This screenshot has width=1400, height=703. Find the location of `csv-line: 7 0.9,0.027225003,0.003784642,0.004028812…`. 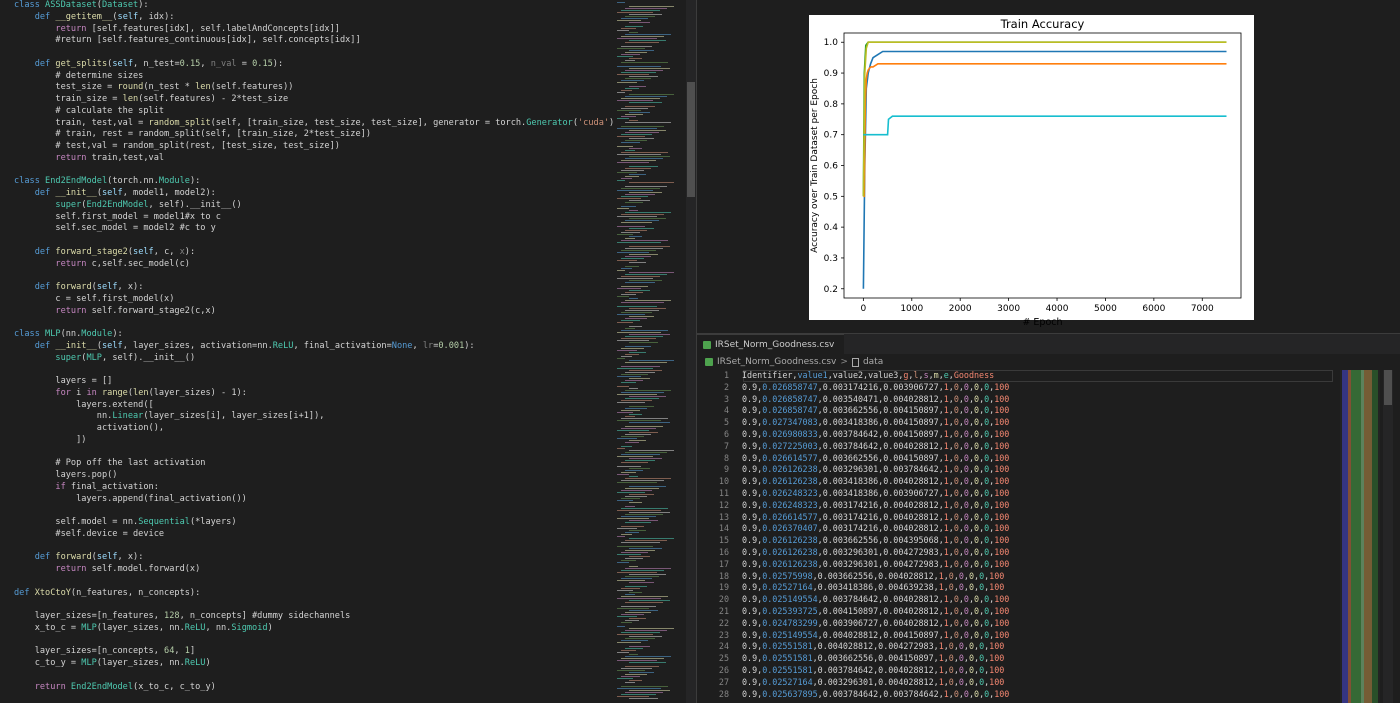

csv-line: 7 0.9,0.027225003,0.003784642,0.004028812… is located at coordinates (853, 447).